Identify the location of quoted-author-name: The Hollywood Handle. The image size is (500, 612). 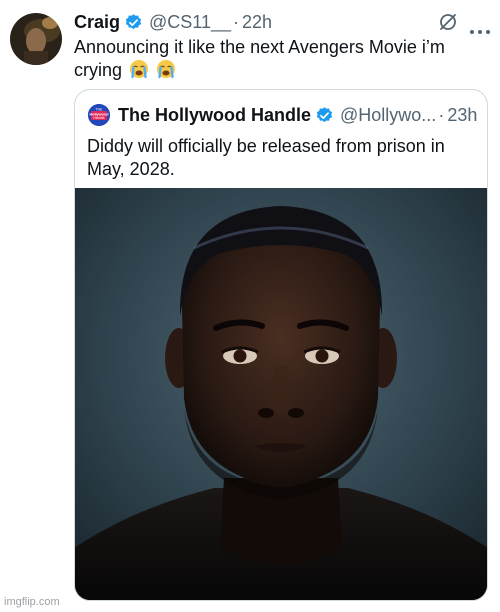
(214, 115).